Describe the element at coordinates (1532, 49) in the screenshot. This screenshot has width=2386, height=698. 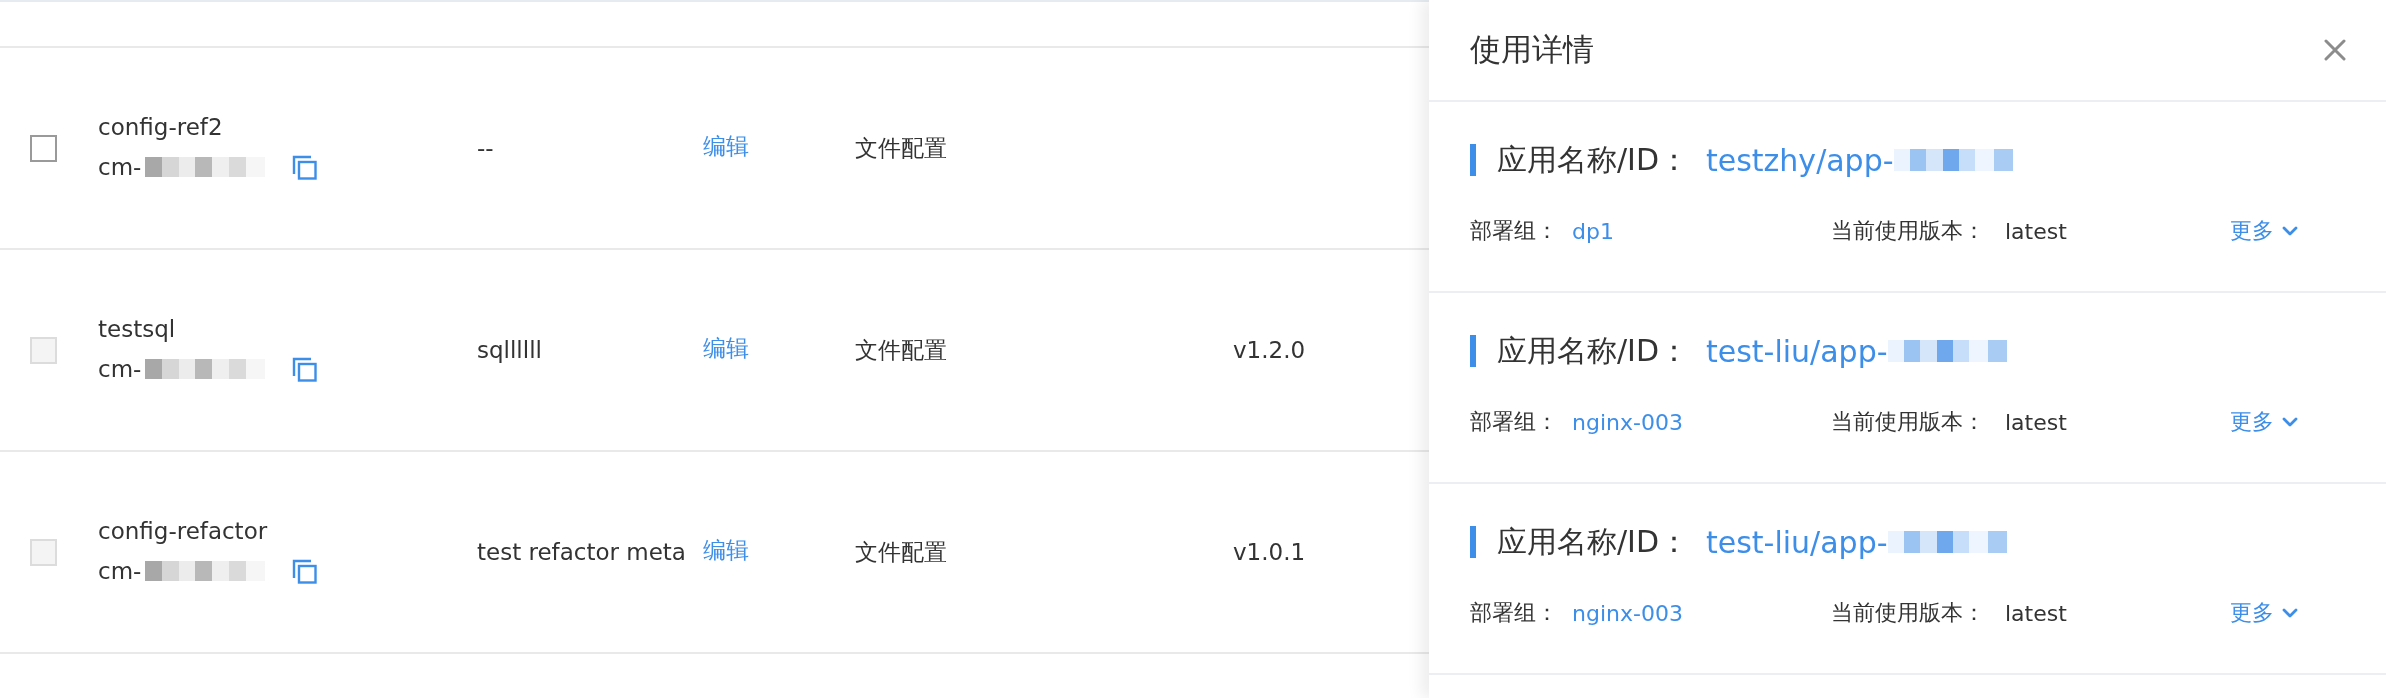
I see `drawer-title: 使用详情` at that location.